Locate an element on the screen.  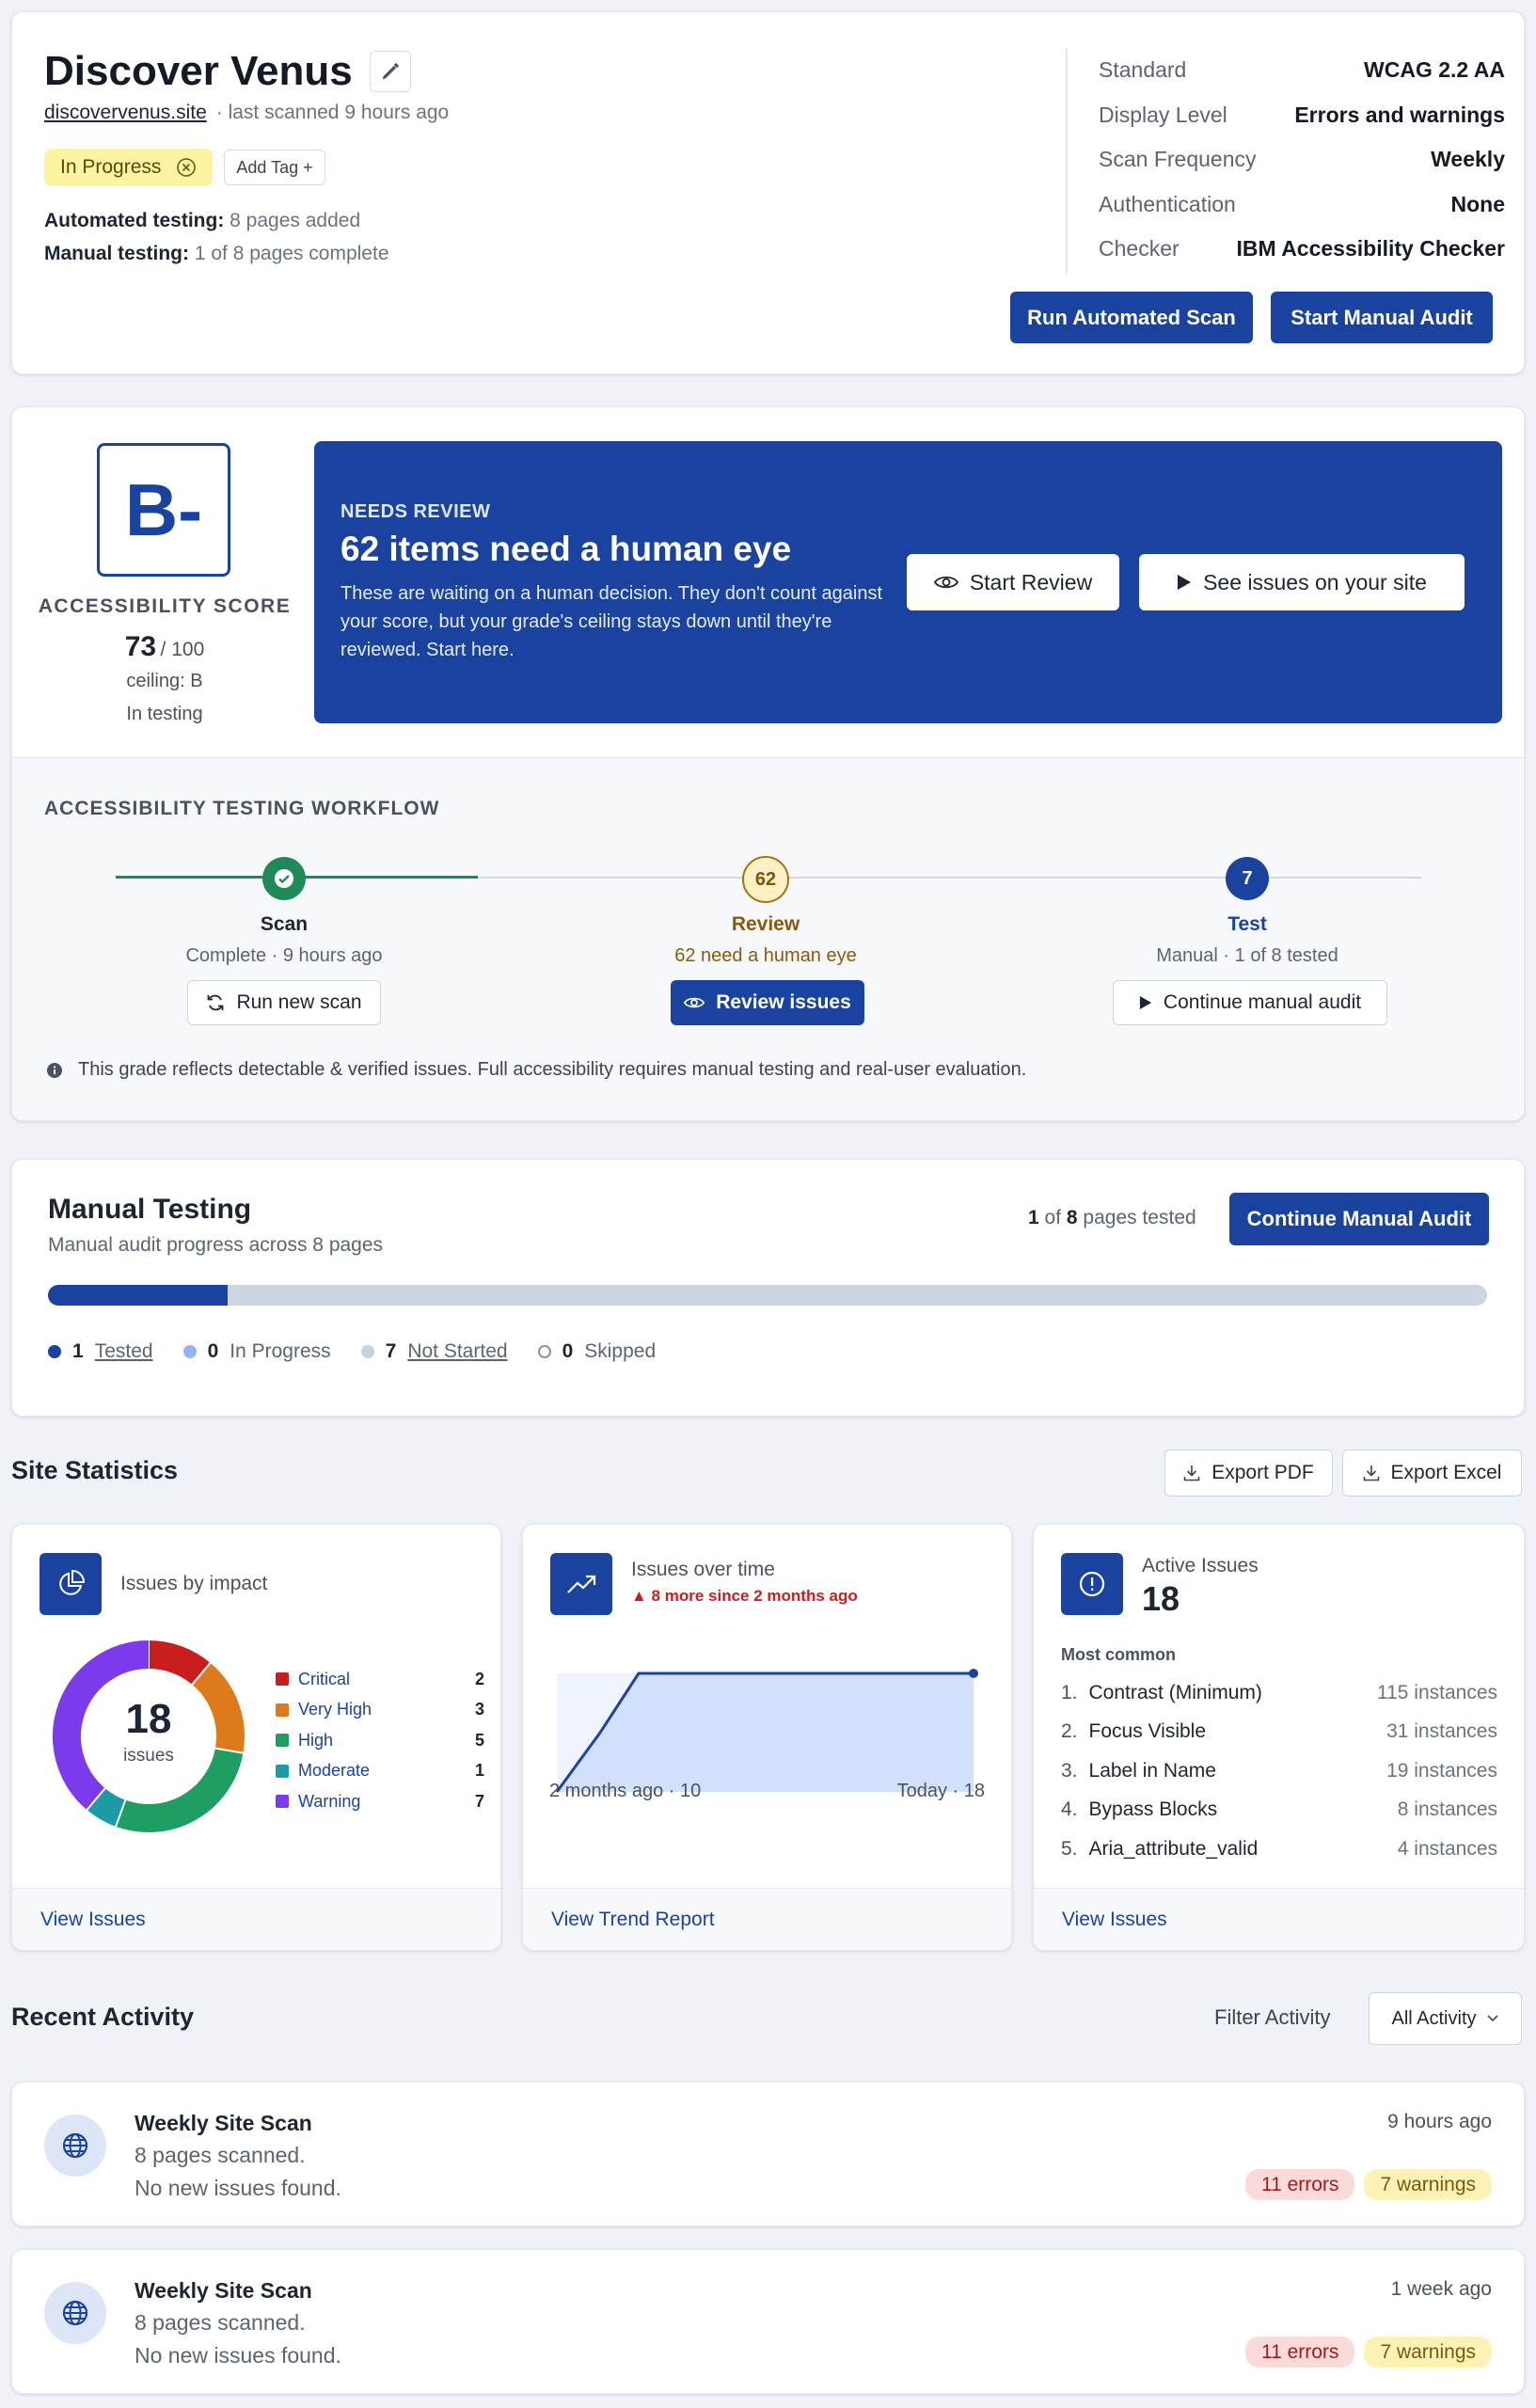
common-issue-row: 4. Bypass Blocks 8 instances is located at coordinates (1279, 1811).